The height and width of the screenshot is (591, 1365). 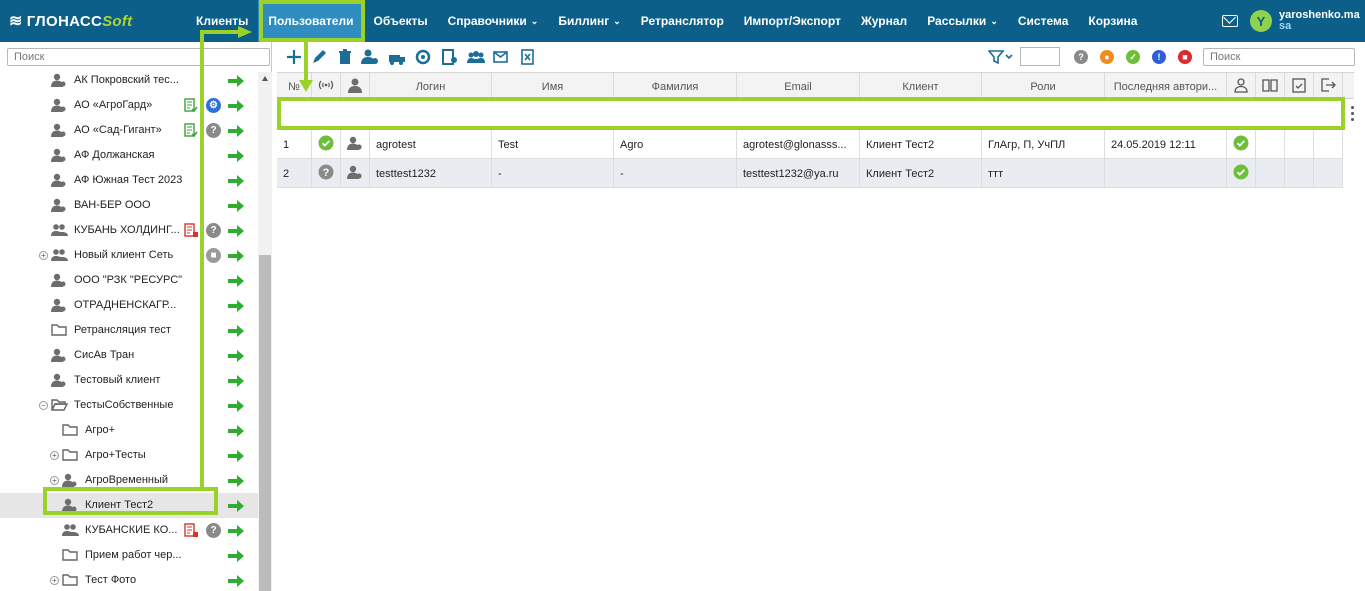 I want to click on status-filter-locked-icon: ■, so click(x=1185, y=57).